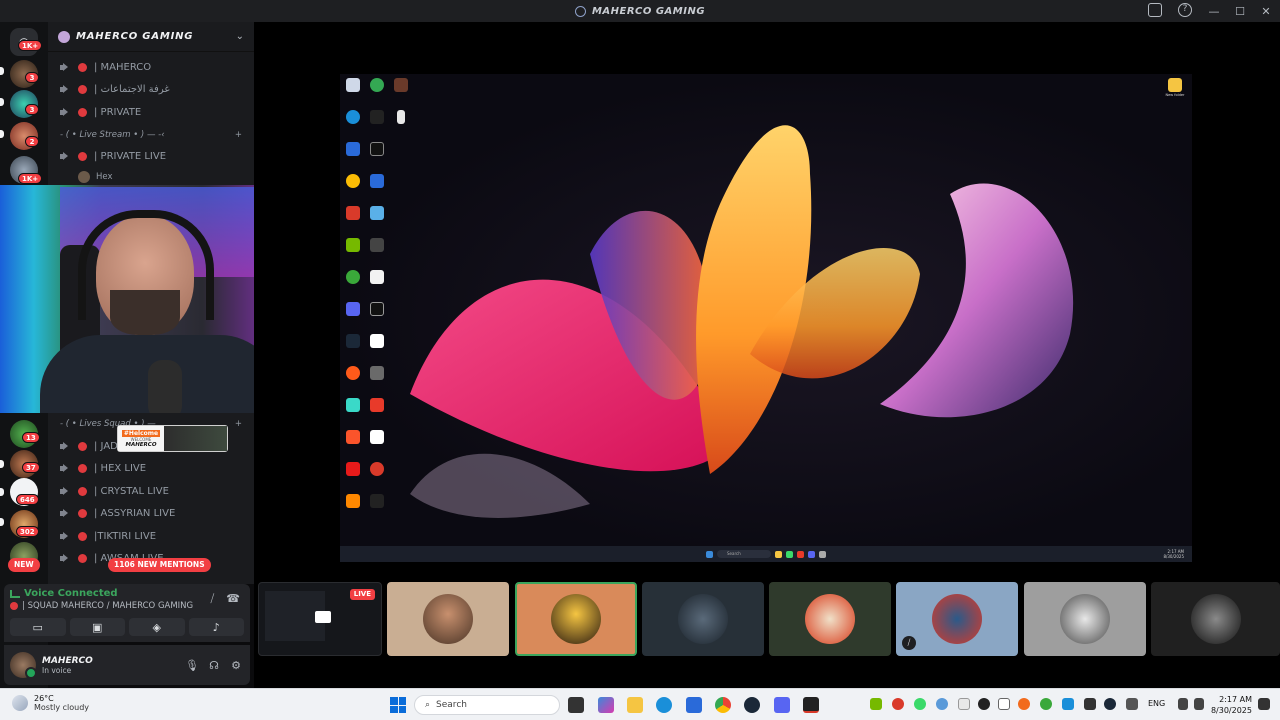 This screenshot has height=720, width=1280. Describe the element at coordinates (1110, 704) in the screenshot. I see `steam-tray-icon` at that location.